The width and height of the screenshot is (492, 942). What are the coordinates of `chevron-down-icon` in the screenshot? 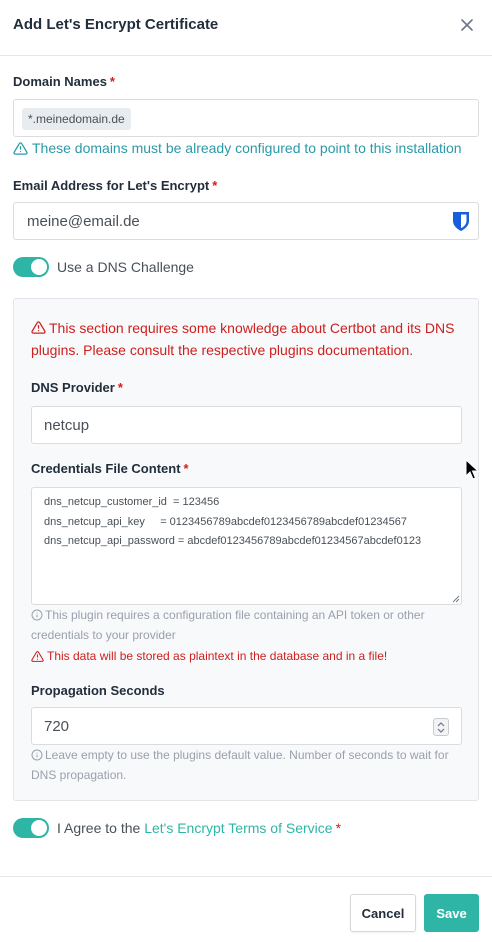 It's located at (441, 731).